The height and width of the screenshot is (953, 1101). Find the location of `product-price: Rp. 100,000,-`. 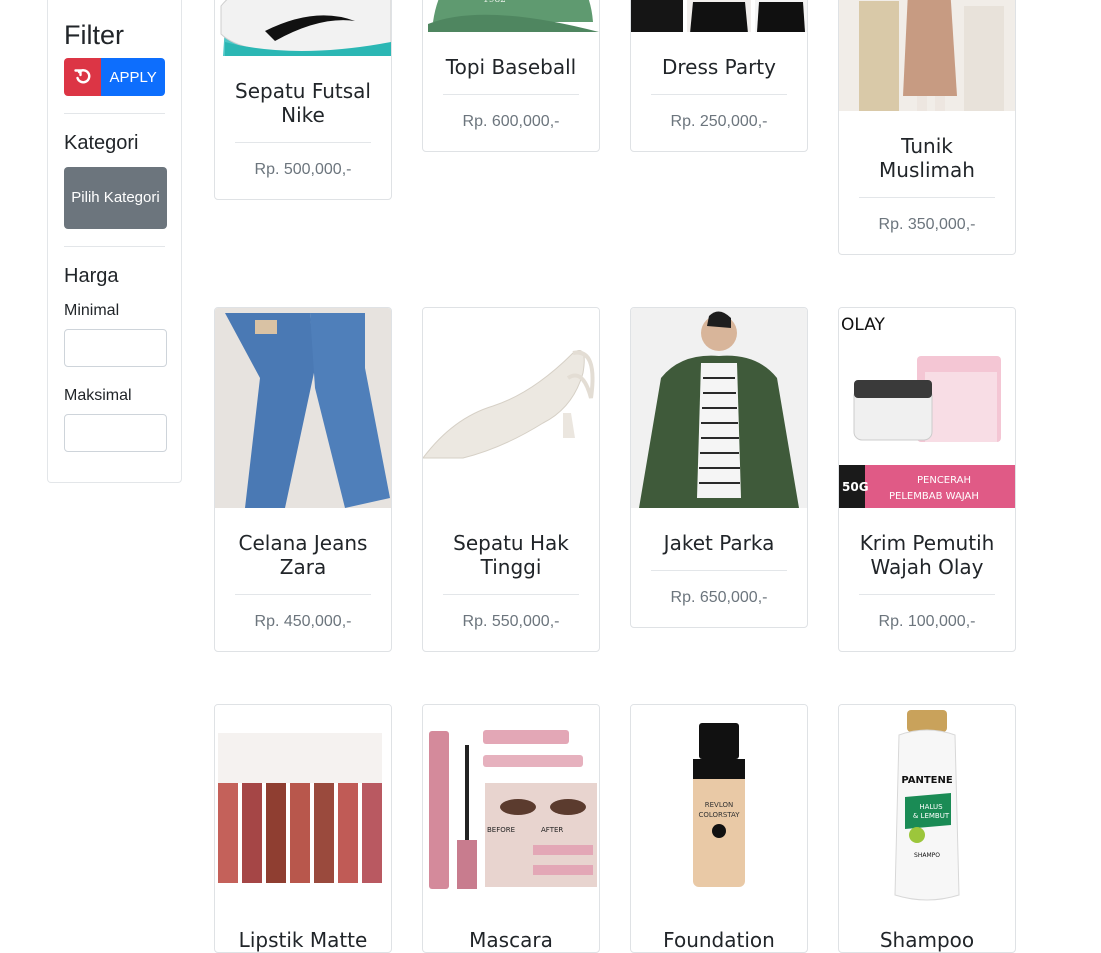

product-price: Rp. 100,000,- is located at coordinates (927, 621).